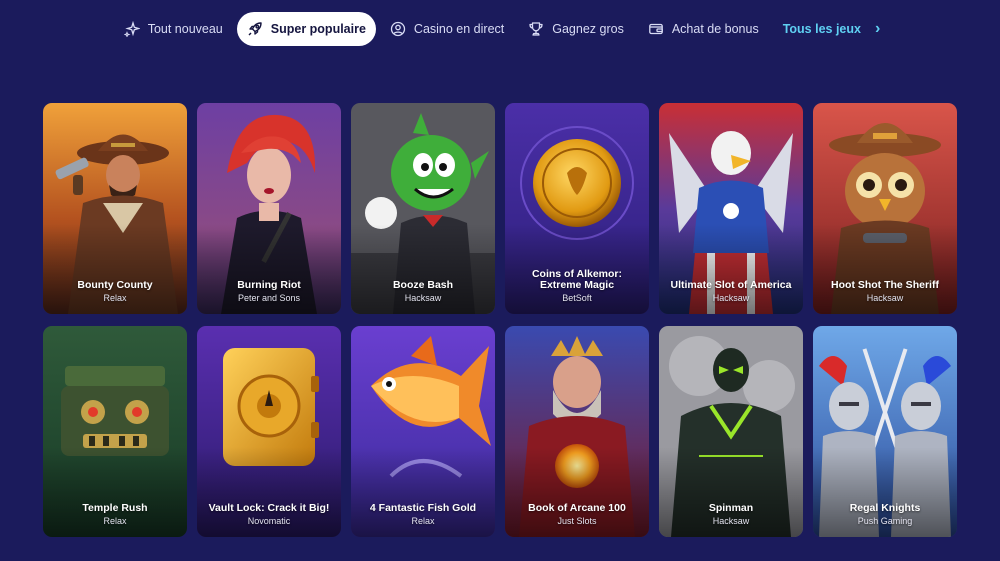 Image resolution: width=1000 pixels, height=561 pixels. I want to click on game-card-hoot-shot-the-sheriff: Hoot Shot The Sheriff Hacksaw, so click(885, 208).